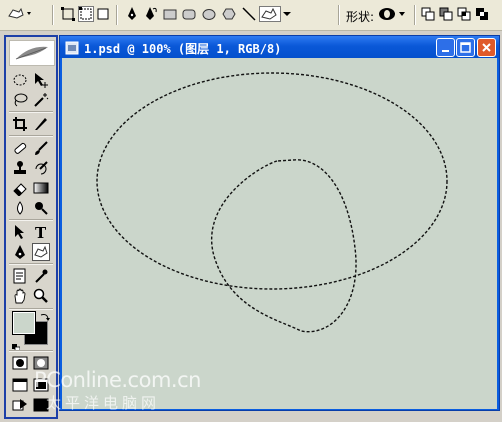  Describe the element at coordinates (20, 188) in the screenshot. I see `eraser-icon` at that location.